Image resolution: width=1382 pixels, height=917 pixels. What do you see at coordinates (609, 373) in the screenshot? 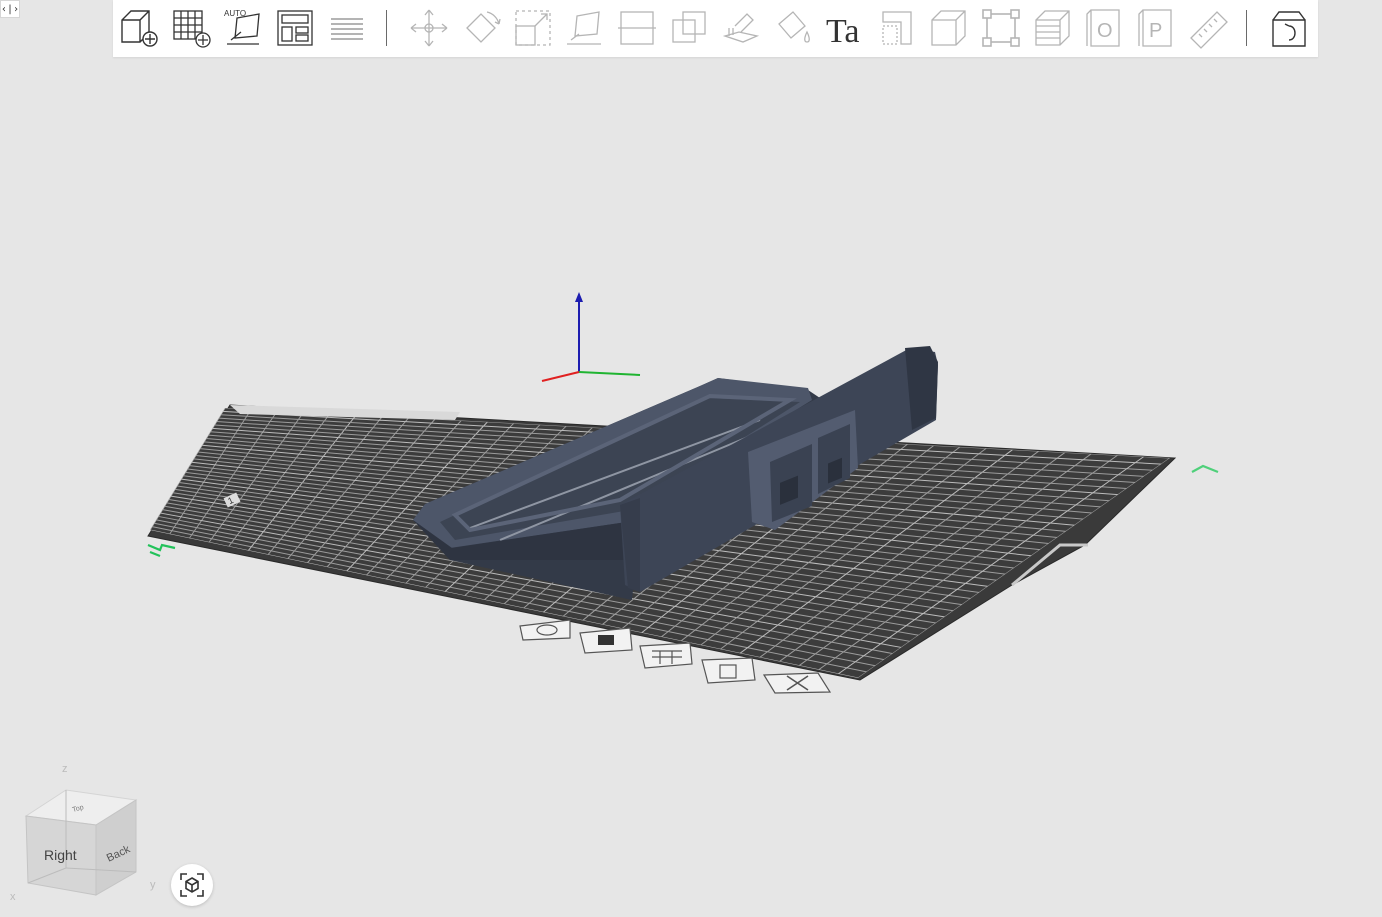
I see `y-axis` at bounding box center [609, 373].